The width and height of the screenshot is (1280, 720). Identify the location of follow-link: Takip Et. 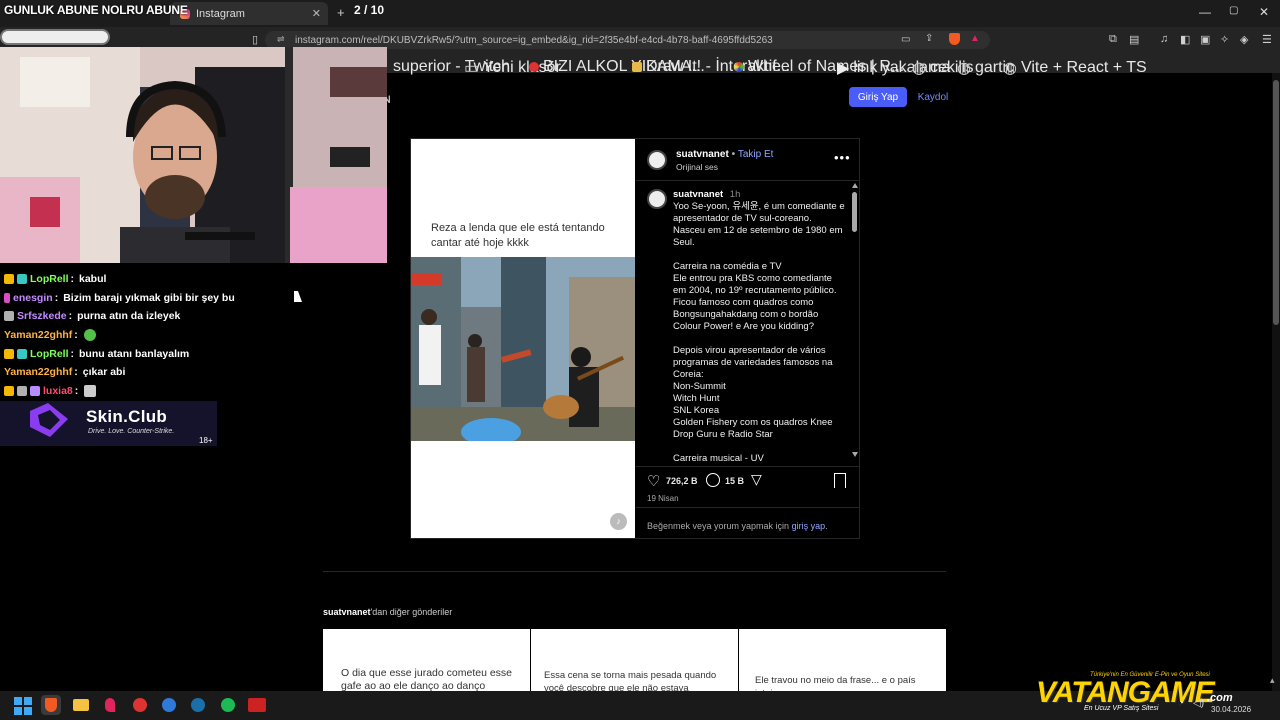
(756, 154).